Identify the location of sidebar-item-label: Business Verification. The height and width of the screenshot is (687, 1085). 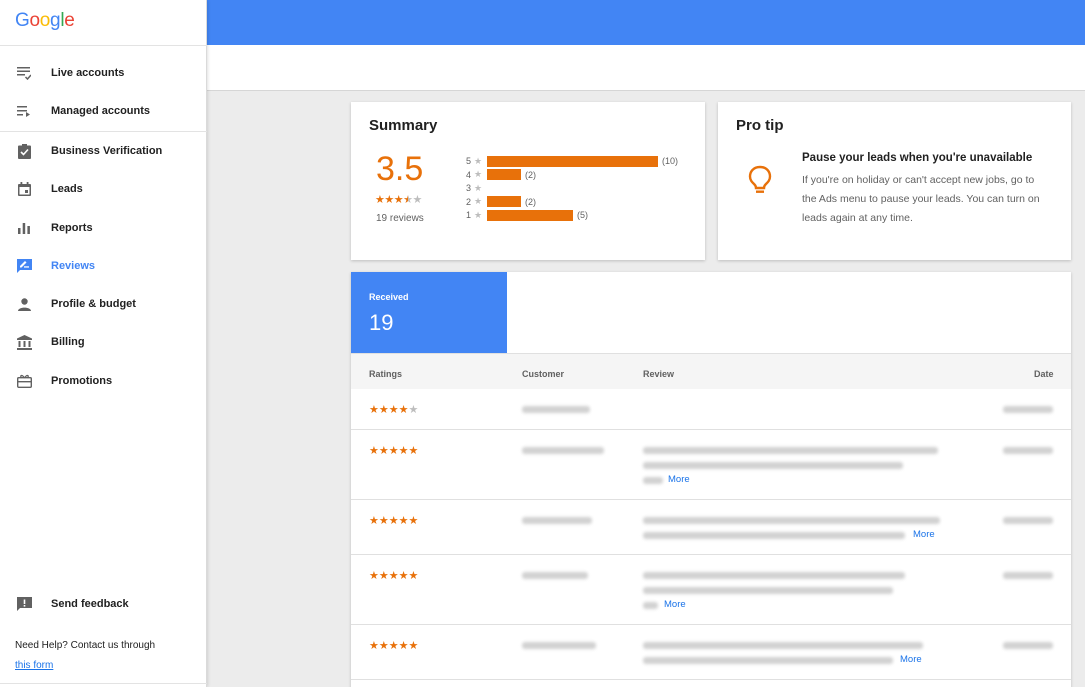
(107, 151).